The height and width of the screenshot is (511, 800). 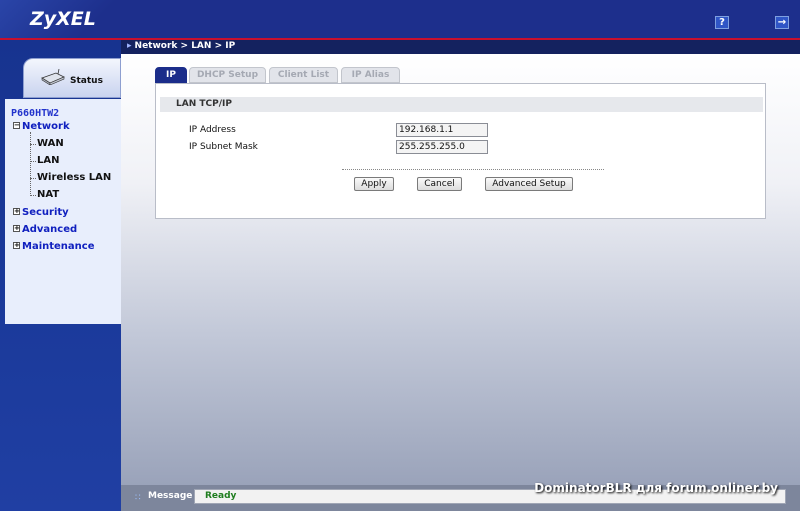 What do you see at coordinates (50, 143) in the screenshot?
I see `sidebar-item-wan: WAN` at bounding box center [50, 143].